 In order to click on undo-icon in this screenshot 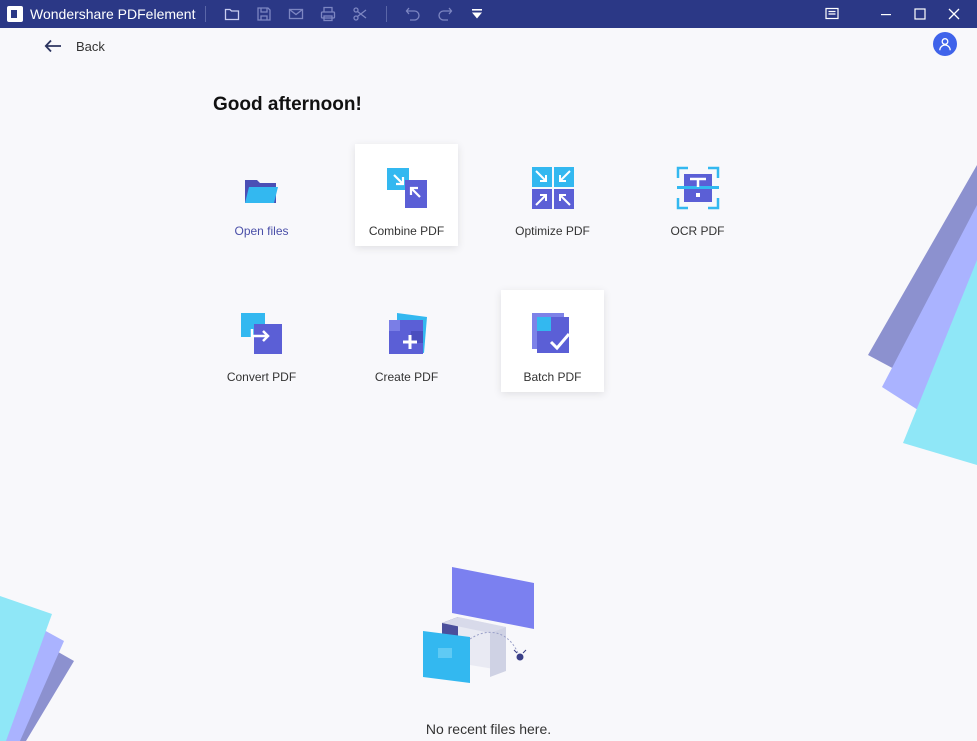, I will do `click(413, 14)`.